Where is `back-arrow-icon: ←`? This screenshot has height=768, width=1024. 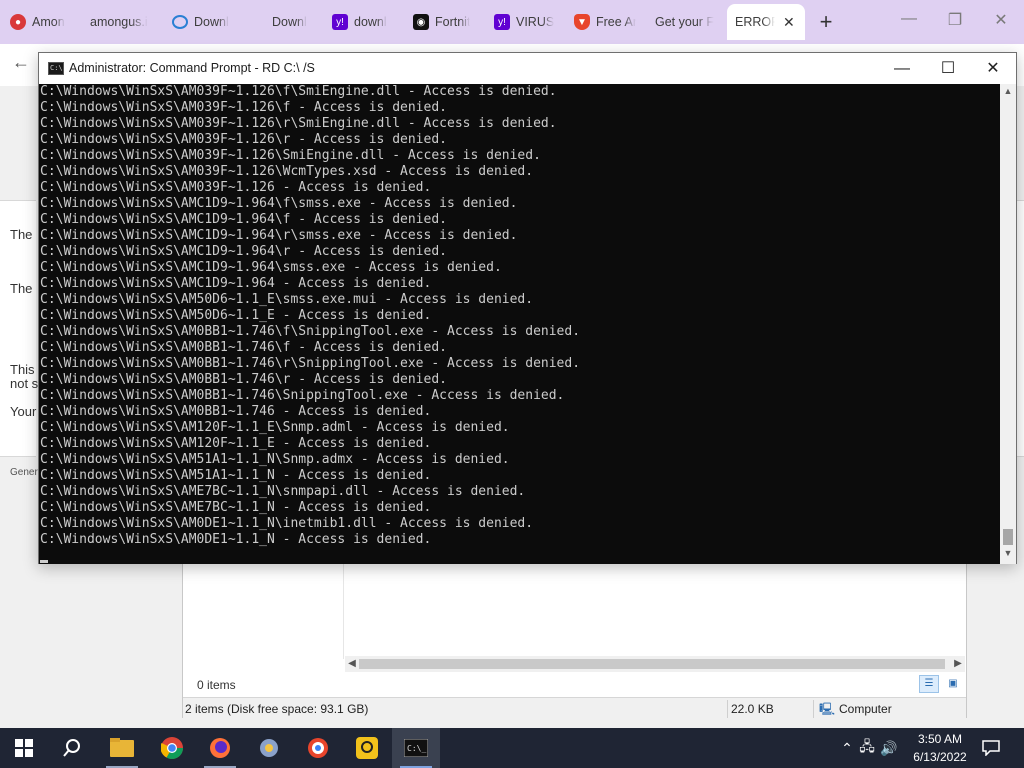
back-arrow-icon: ← is located at coordinates (21, 62).